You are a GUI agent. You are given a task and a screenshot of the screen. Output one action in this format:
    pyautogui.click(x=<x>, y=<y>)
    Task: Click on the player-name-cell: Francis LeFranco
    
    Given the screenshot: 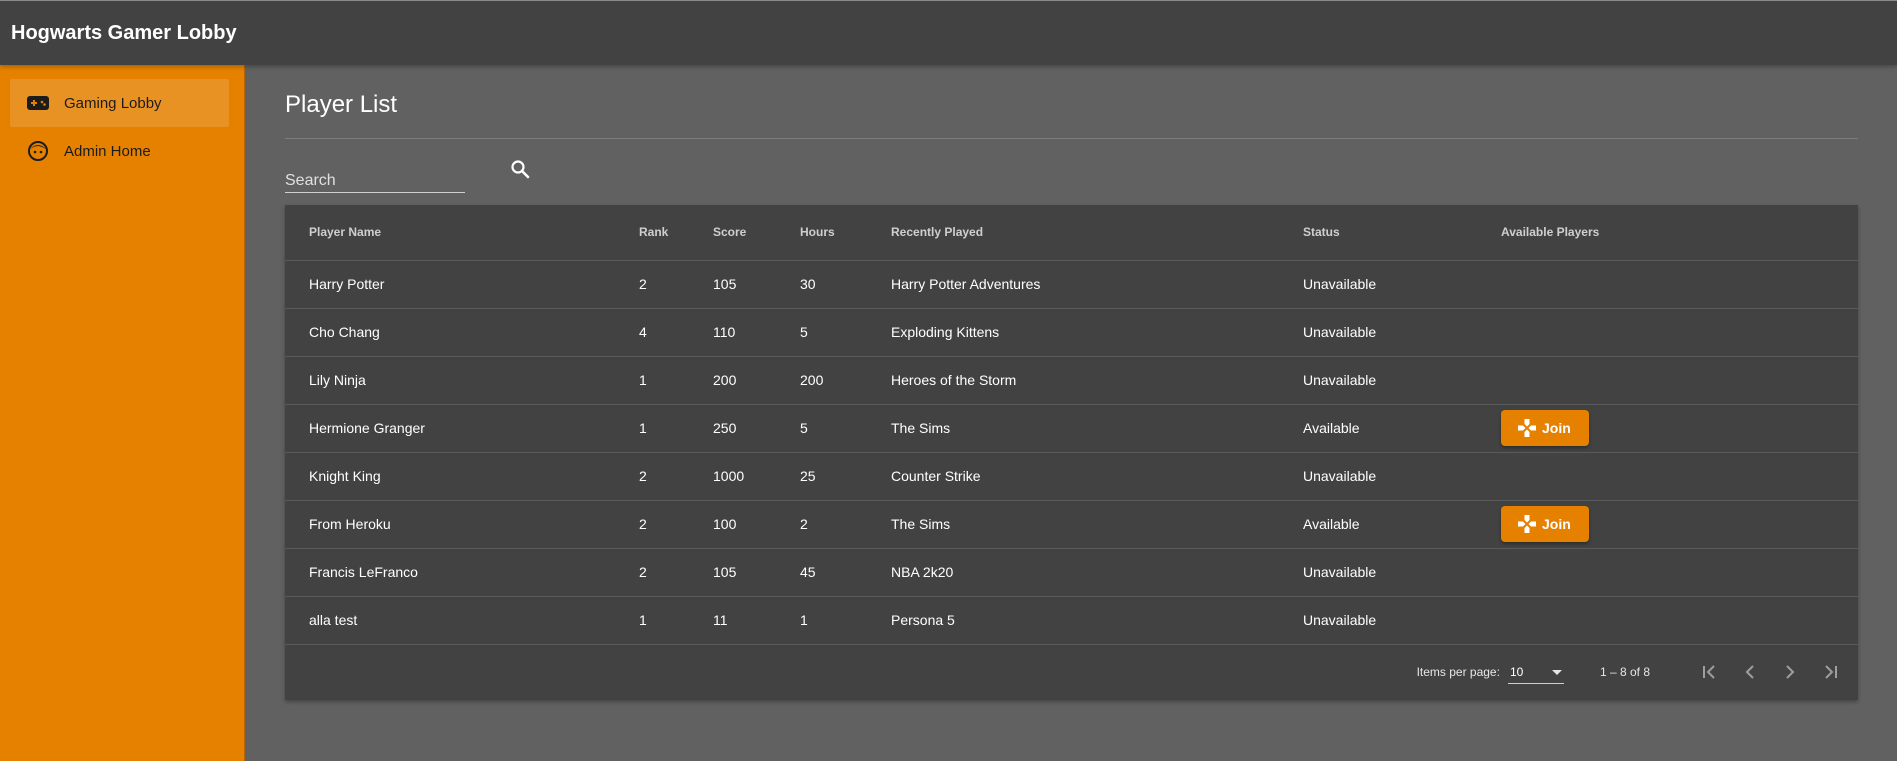 What is the action you would take?
    pyautogui.click(x=462, y=572)
    